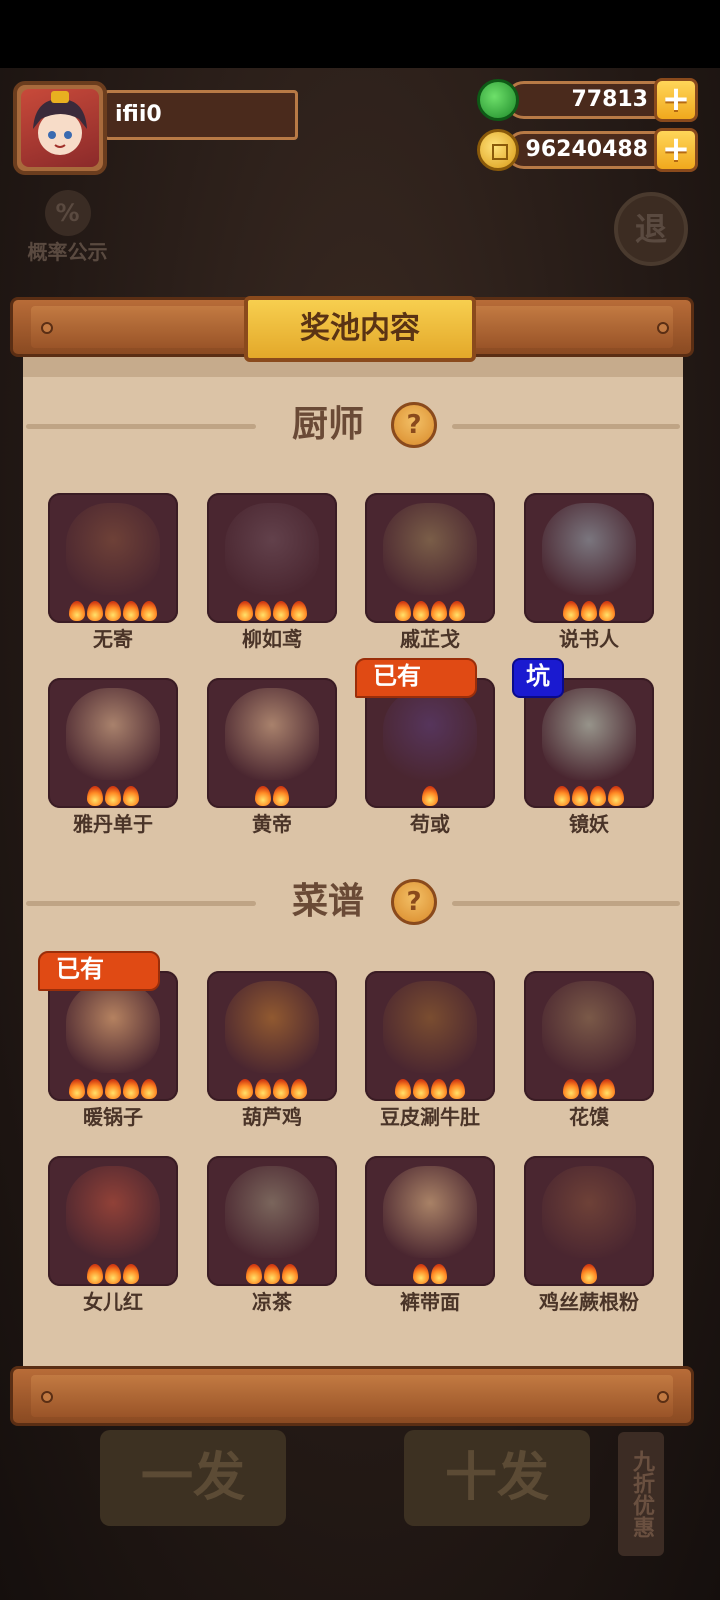  What do you see at coordinates (430, 1302) in the screenshot?
I see `card-name: 裤带面` at bounding box center [430, 1302].